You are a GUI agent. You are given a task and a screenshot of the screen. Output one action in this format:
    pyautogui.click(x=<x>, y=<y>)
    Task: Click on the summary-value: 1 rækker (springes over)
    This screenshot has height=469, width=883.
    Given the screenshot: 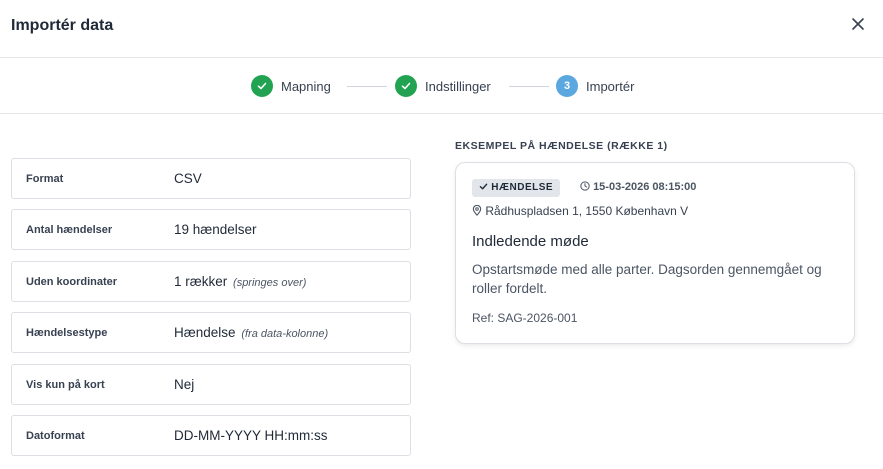 What is the action you would take?
    pyautogui.click(x=240, y=281)
    